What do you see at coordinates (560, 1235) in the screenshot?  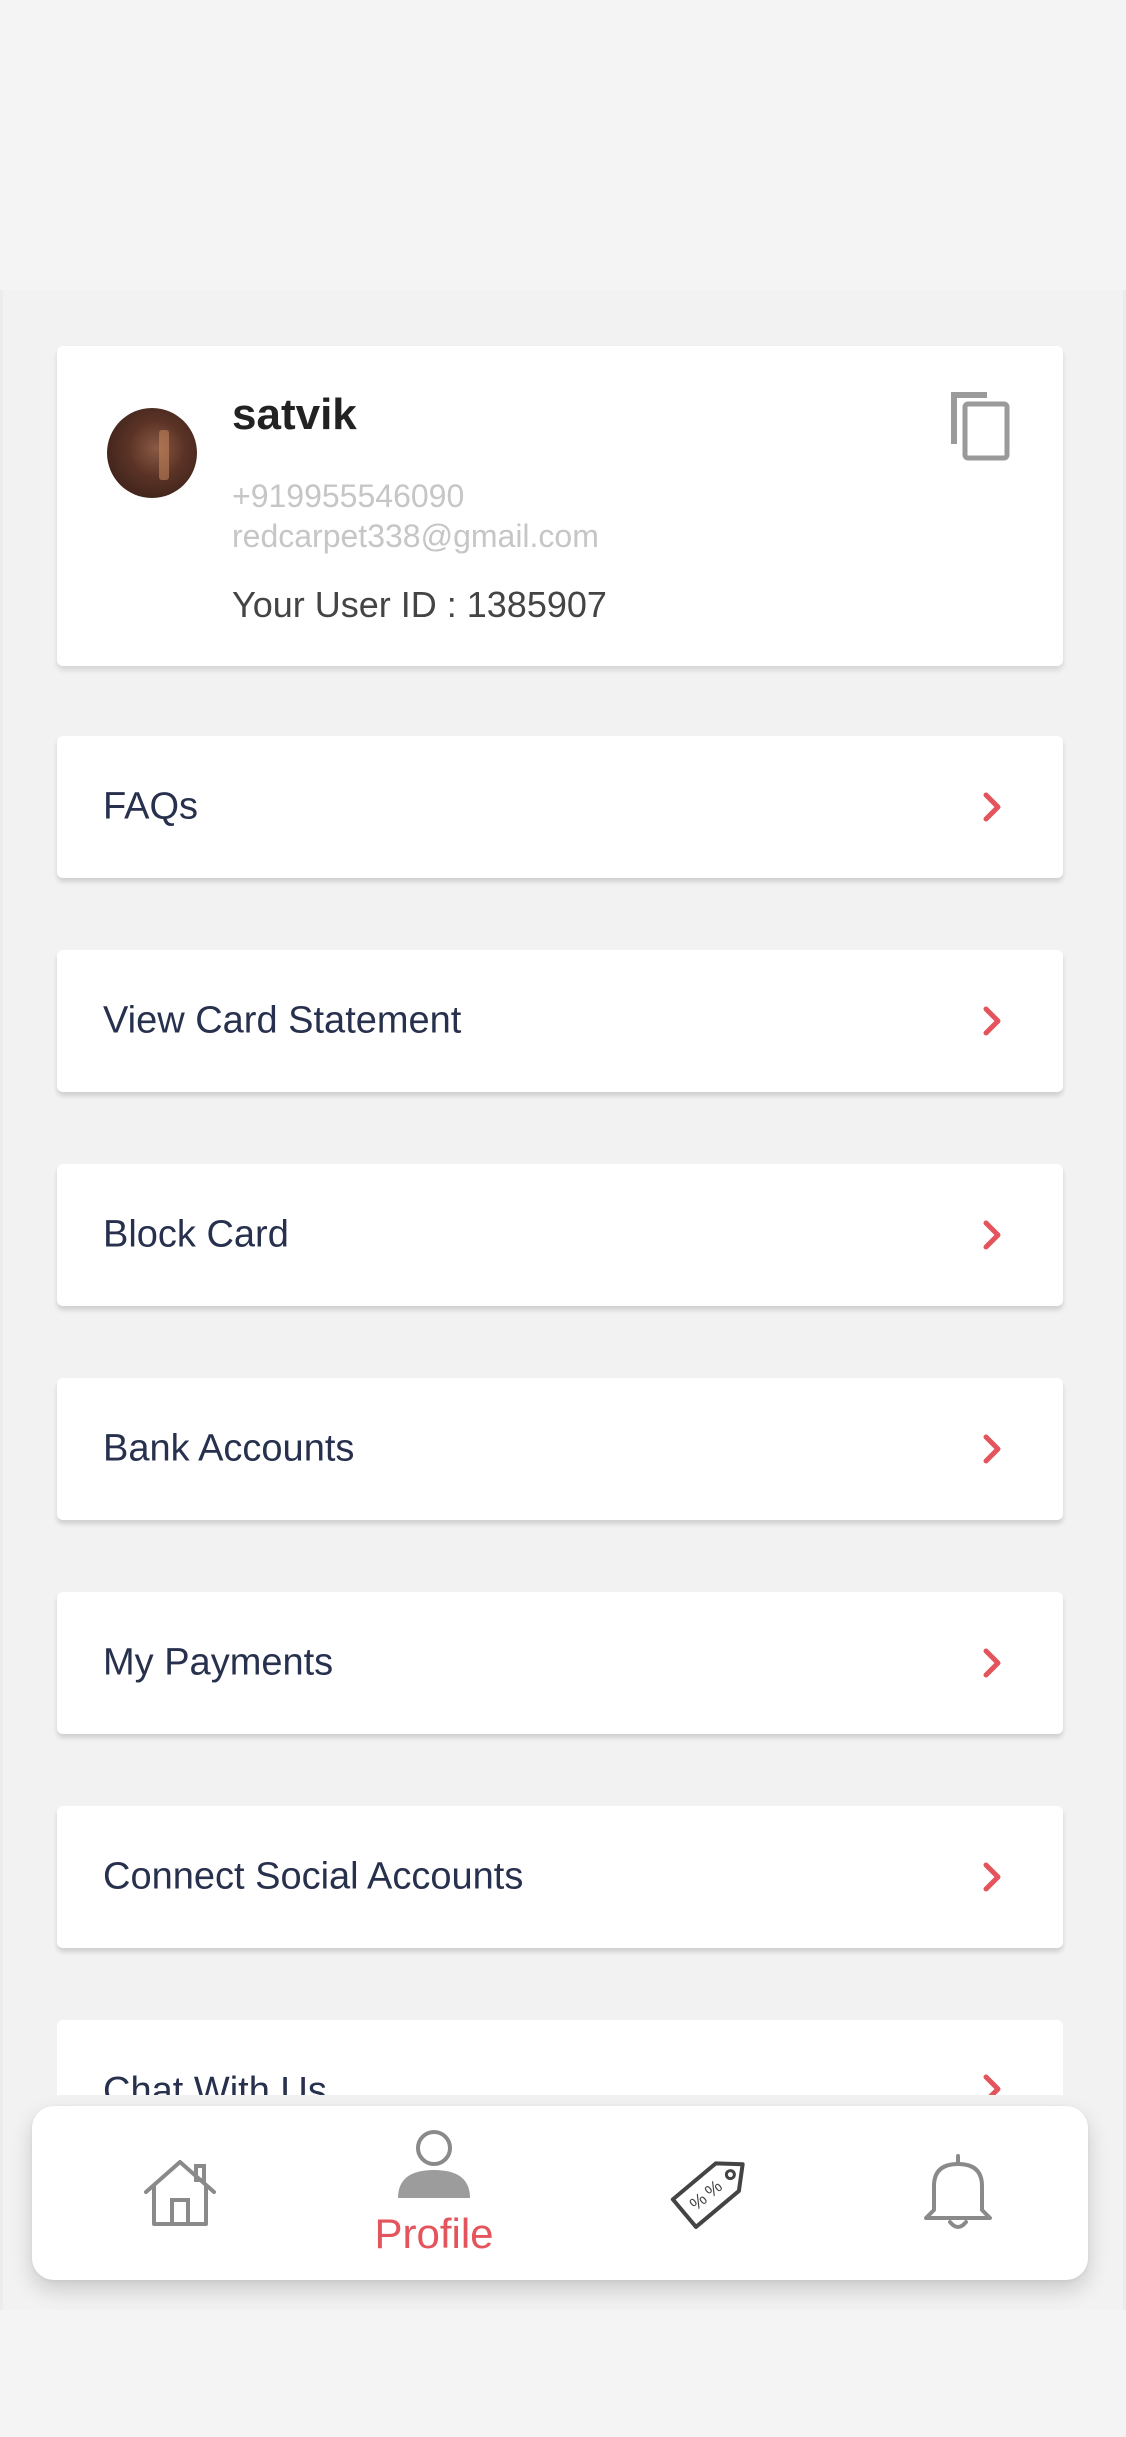 I see `menu-item-block-card: Block Card` at bounding box center [560, 1235].